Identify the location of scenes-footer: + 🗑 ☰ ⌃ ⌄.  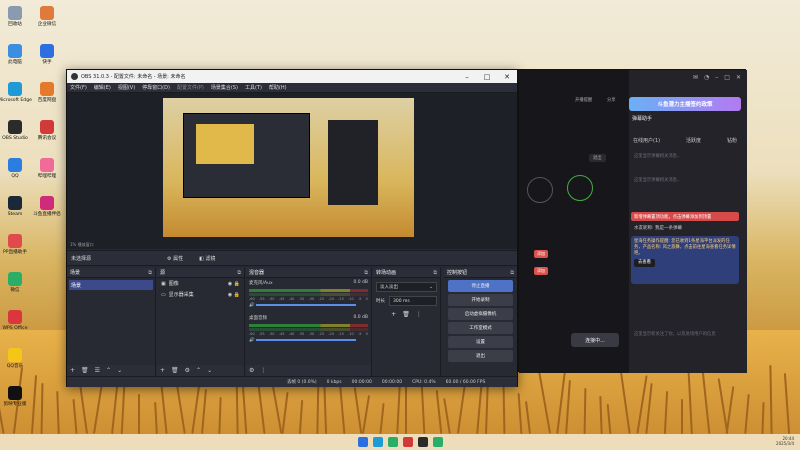
(111, 370).